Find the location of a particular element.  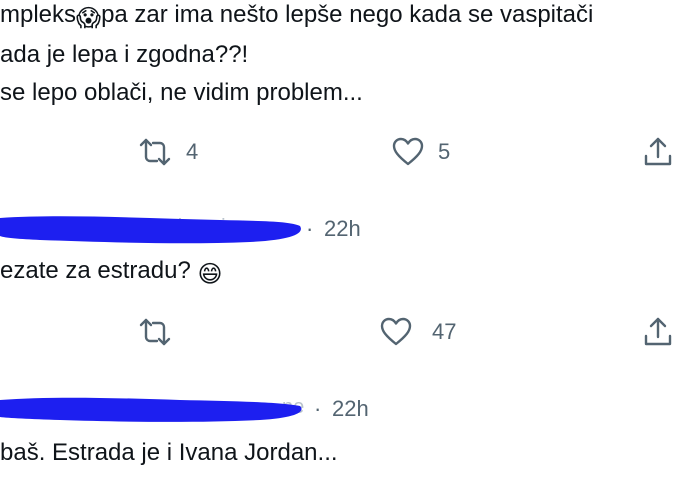

tweet-2-actions: 47 is located at coordinates (345, 332).